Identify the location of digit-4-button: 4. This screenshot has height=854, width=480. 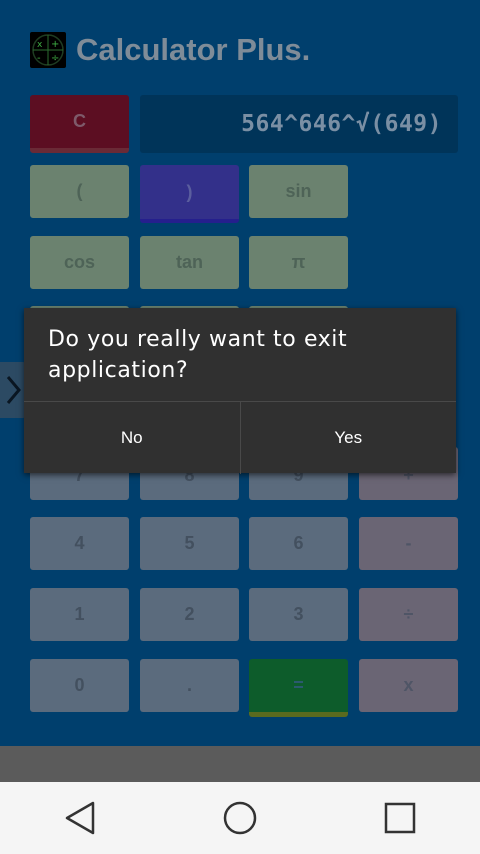
(79, 543).